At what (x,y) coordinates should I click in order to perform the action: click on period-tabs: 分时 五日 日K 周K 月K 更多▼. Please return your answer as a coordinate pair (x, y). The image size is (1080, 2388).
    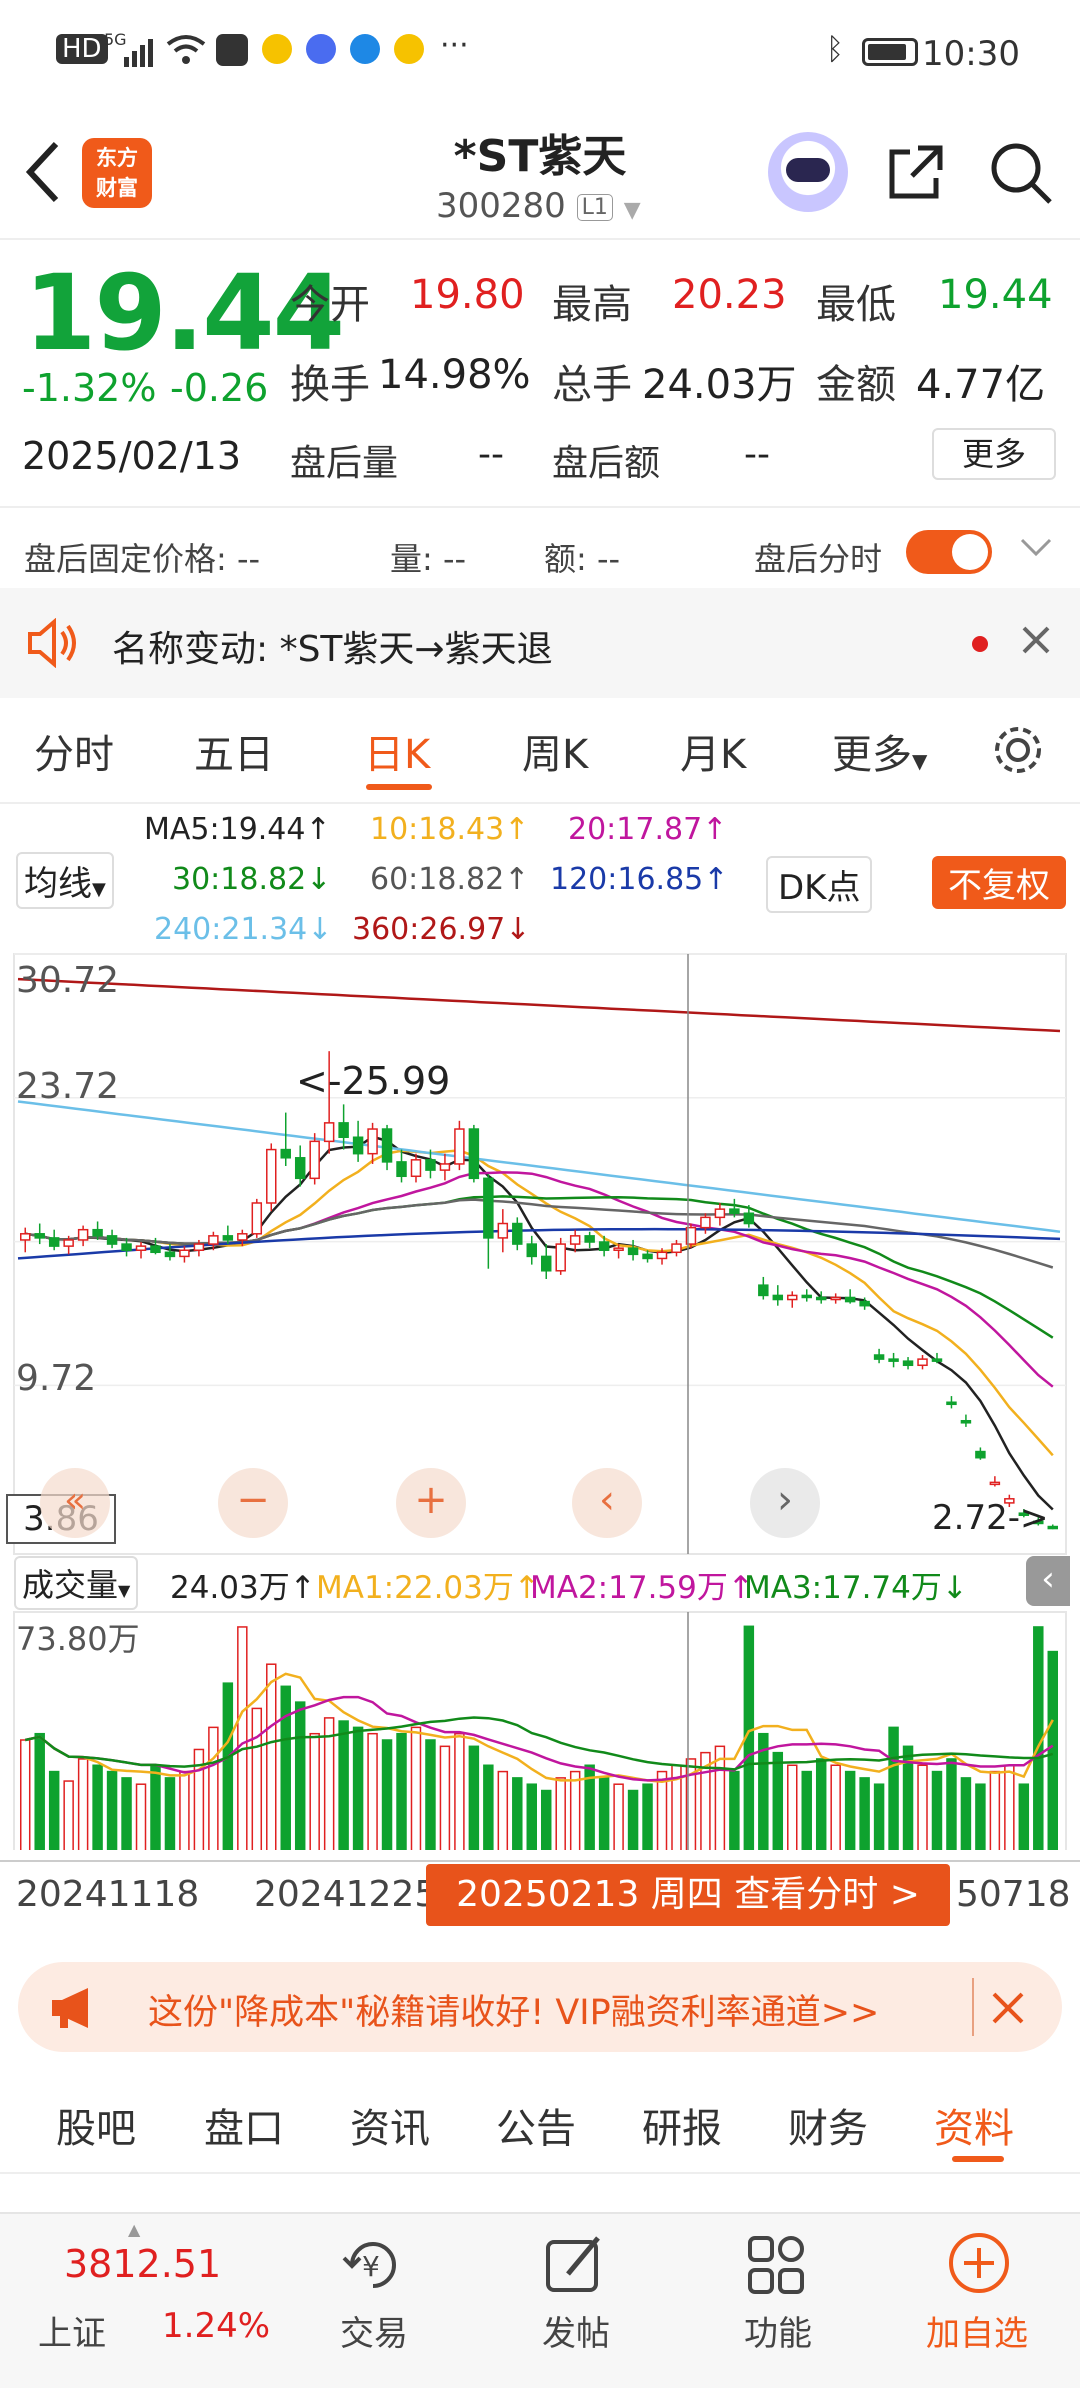
    Looking at the image, I should click on (540, 752).